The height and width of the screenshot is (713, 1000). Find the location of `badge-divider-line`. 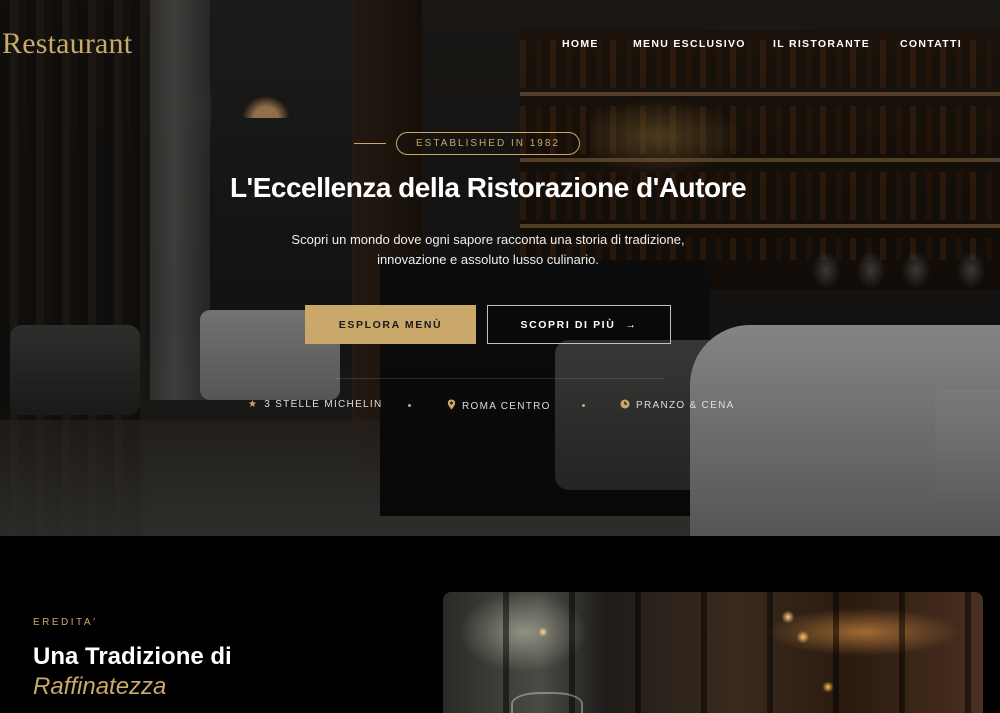

badge-divider-line is located at coordinates (370, 143).